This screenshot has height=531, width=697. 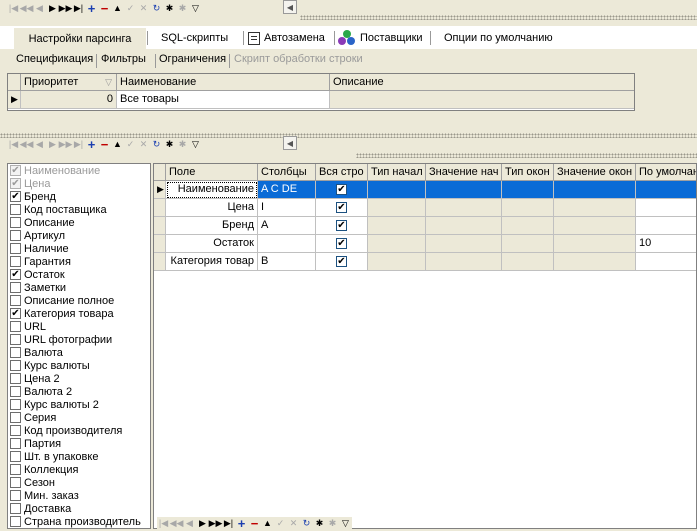 I want to click on column-header-columns: Столбцы, so click(x=287, y=172).